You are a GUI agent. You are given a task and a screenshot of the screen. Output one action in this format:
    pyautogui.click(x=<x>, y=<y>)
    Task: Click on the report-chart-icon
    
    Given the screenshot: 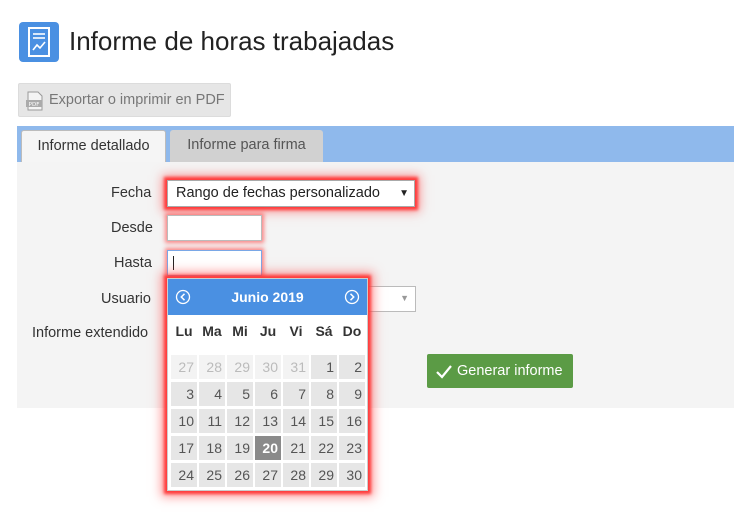 What is the action you would take?
    pyautogui.click(x=39, y=42)
    